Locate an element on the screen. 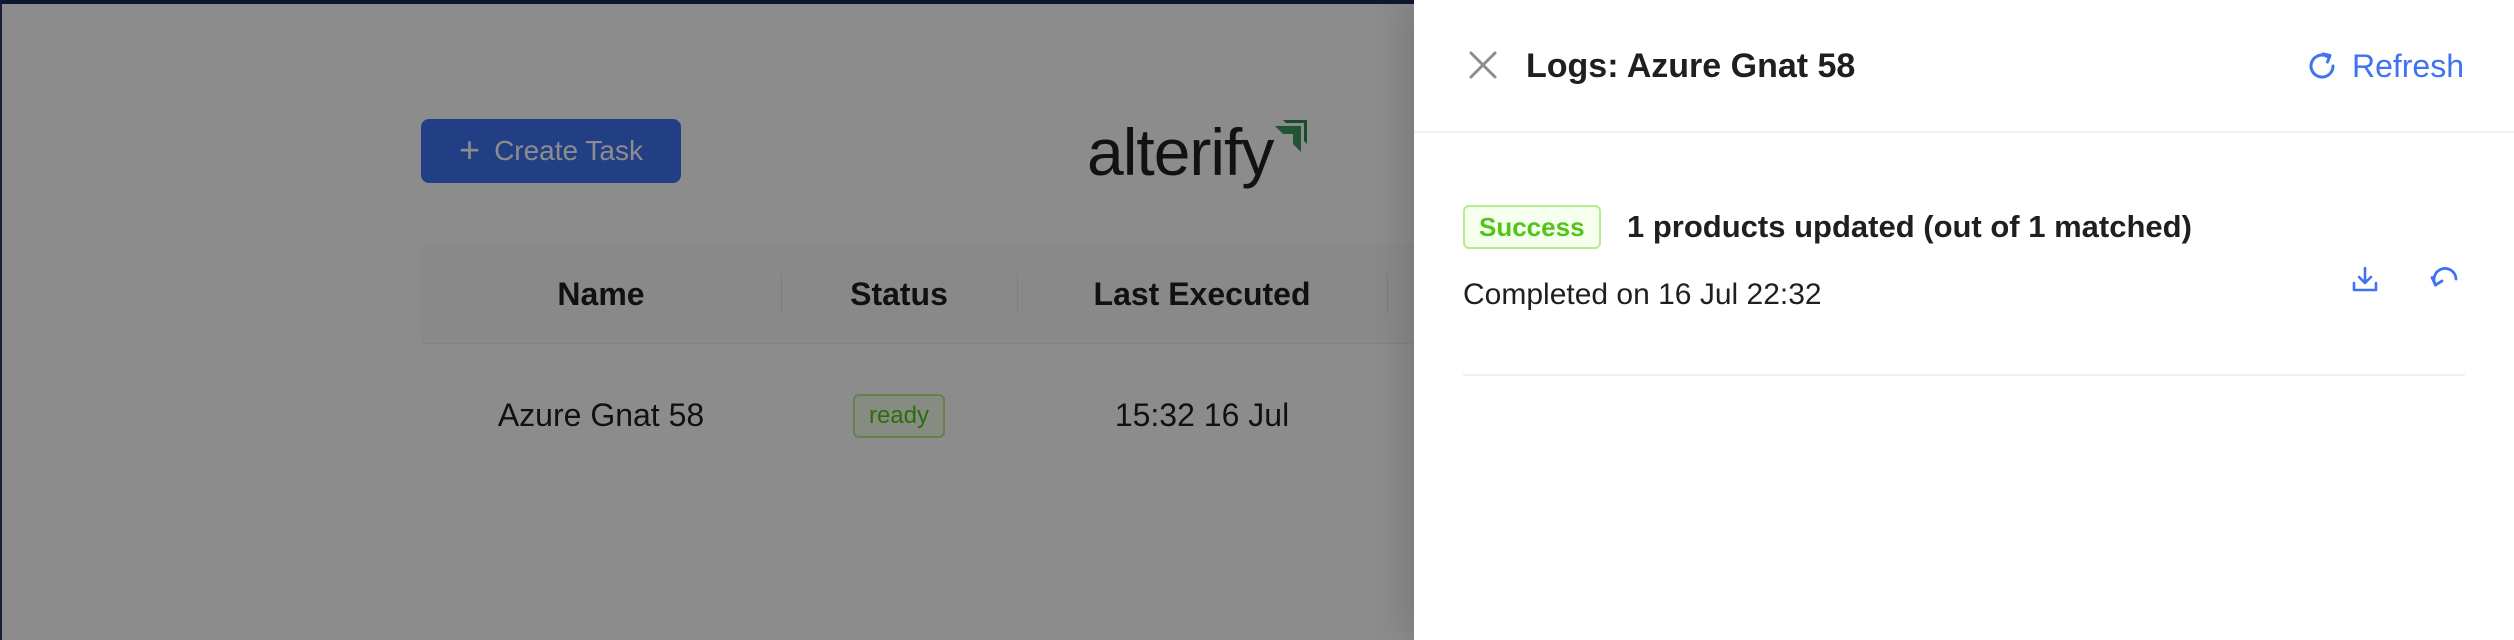  refresh-label: Refresh is located at coordinates (2407, 66).